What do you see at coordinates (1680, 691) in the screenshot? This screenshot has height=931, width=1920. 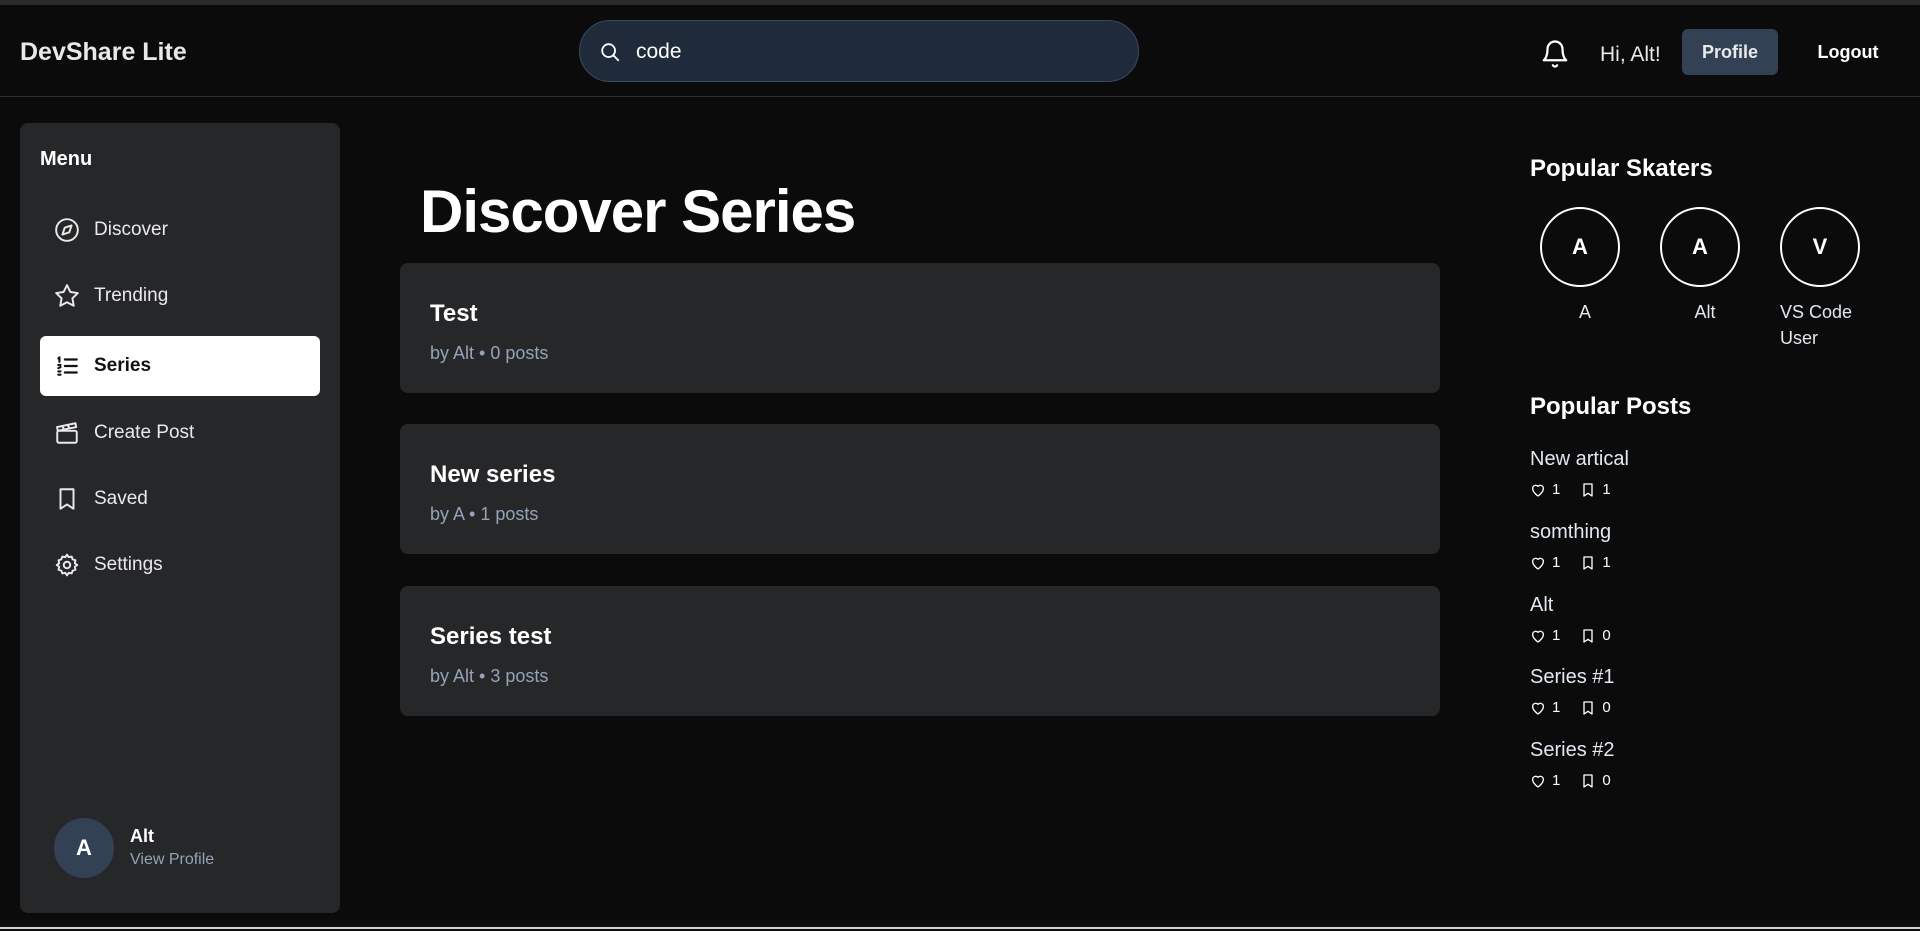 I see `popular-post-item: Series #1 1 0` at bounding box center [1680, 691].